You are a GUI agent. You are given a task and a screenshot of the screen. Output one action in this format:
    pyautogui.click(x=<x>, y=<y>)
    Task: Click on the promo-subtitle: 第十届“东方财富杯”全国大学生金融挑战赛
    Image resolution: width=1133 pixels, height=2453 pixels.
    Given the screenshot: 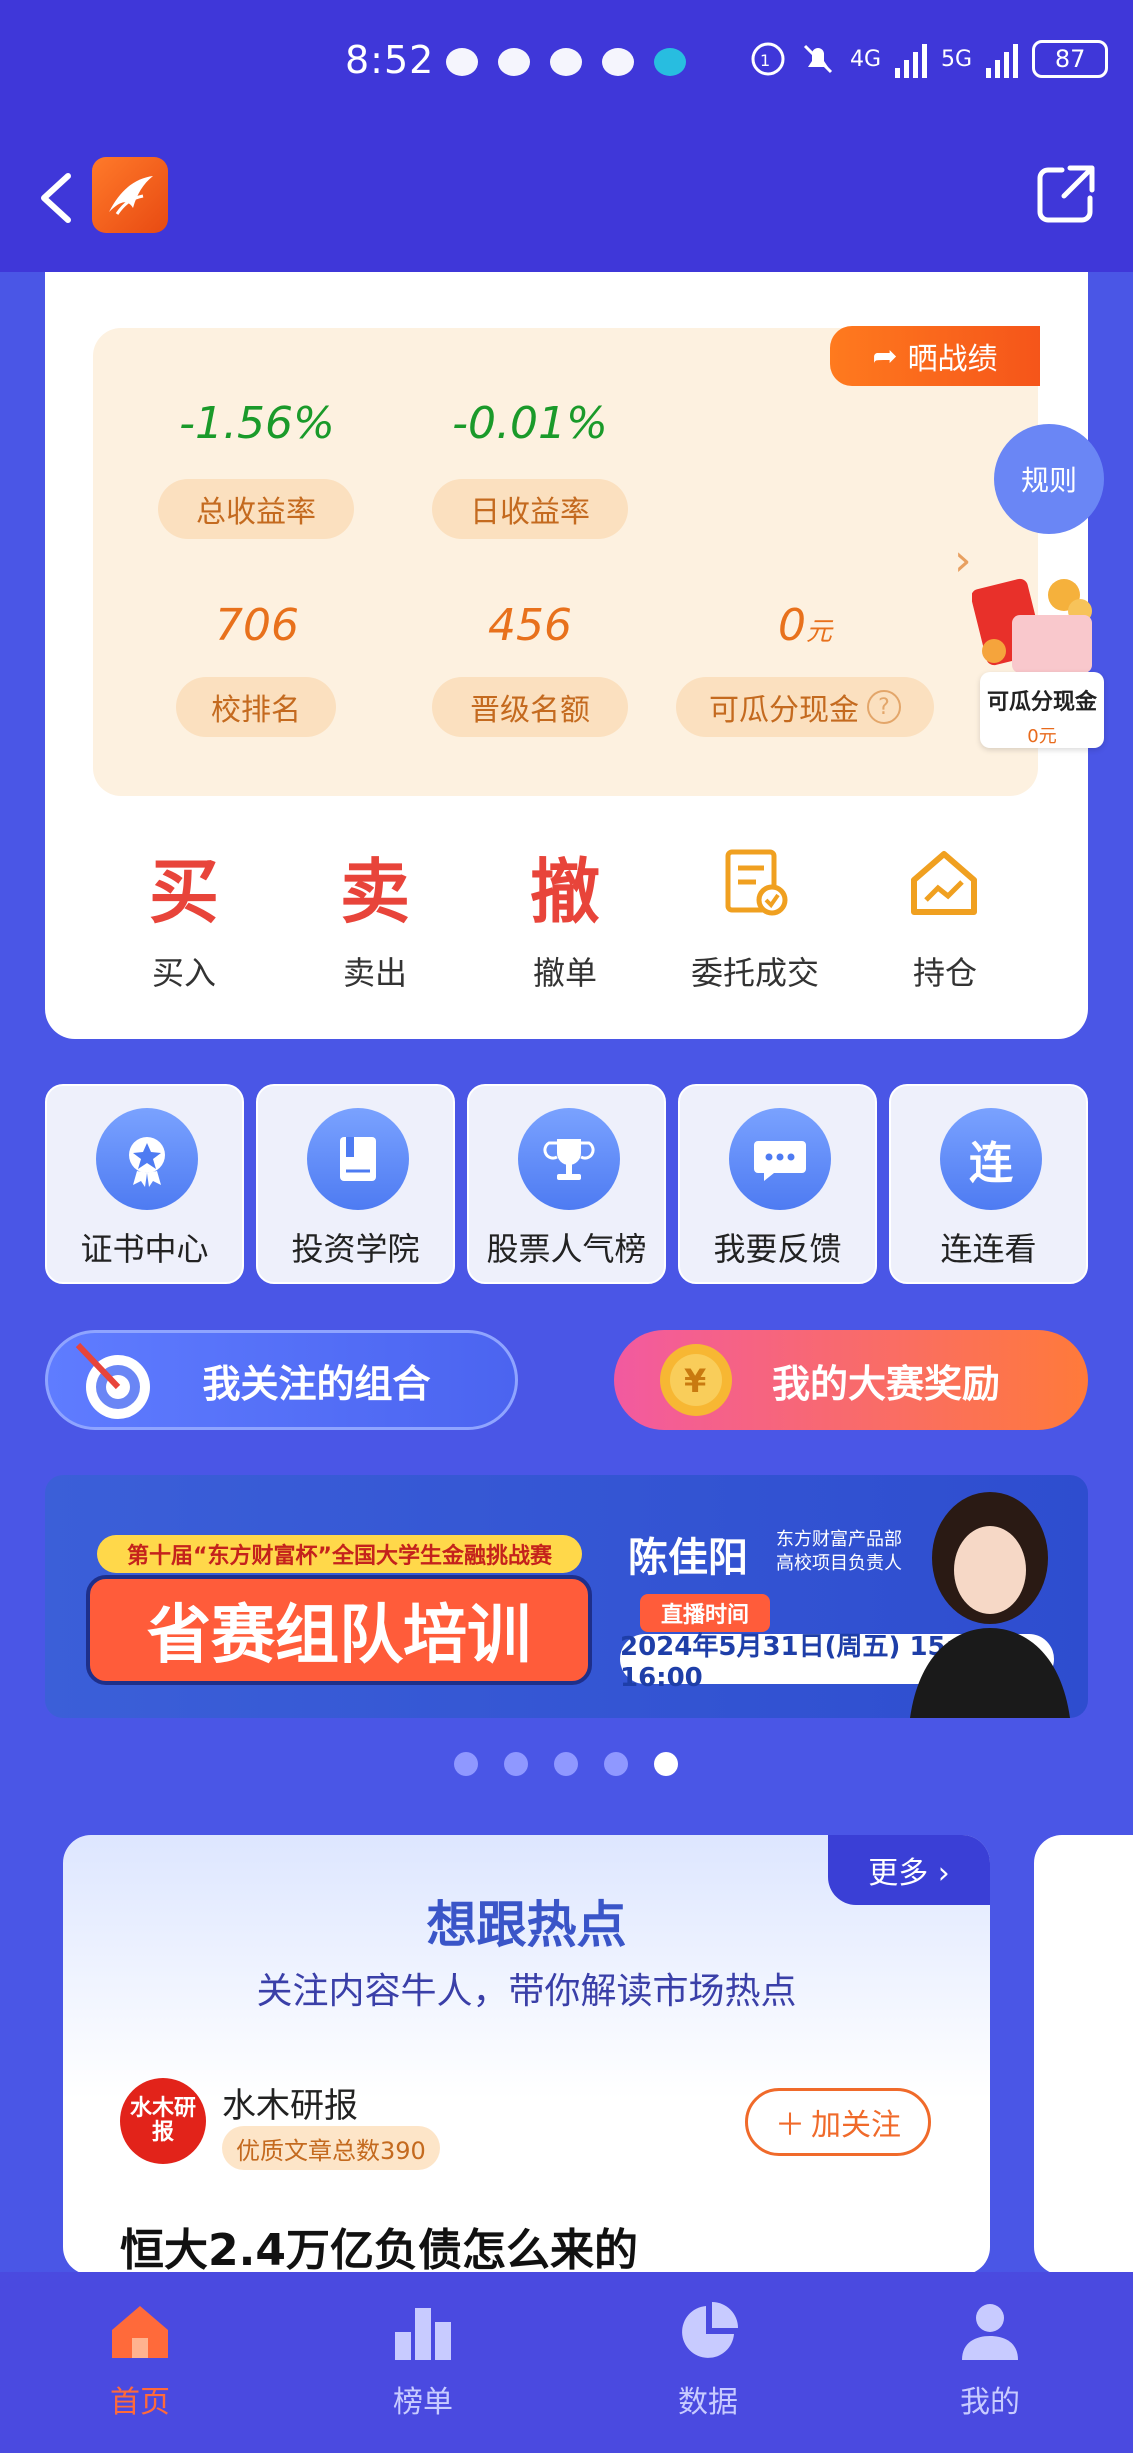 What is the action you would take?
    pyautogui.click(x=339, y=1554)
    